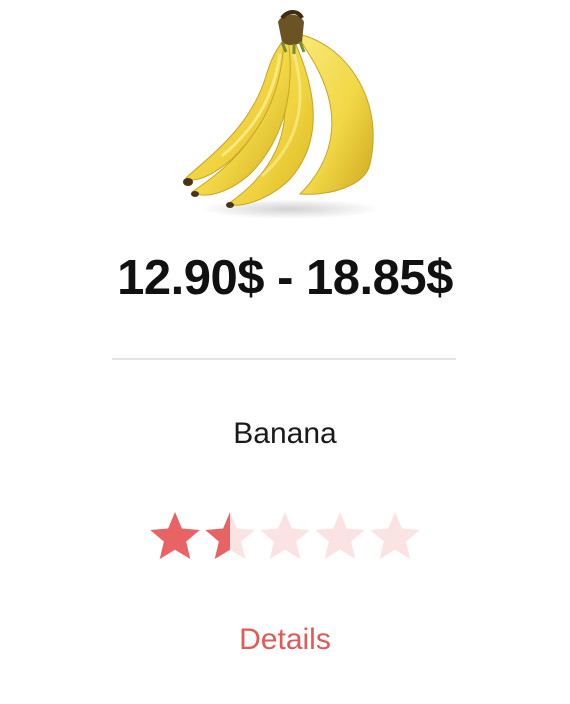 The height and width of the screenshot is (704, 570). I want to click on divider, so click(284, 359).